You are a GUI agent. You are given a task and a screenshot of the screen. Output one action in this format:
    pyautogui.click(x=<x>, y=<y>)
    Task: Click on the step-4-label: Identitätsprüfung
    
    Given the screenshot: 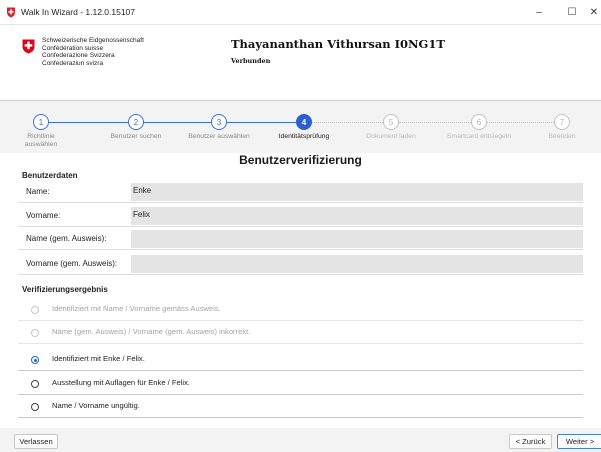 What is the action you would take?
    pyautogui.click(x=304, y=136)
    